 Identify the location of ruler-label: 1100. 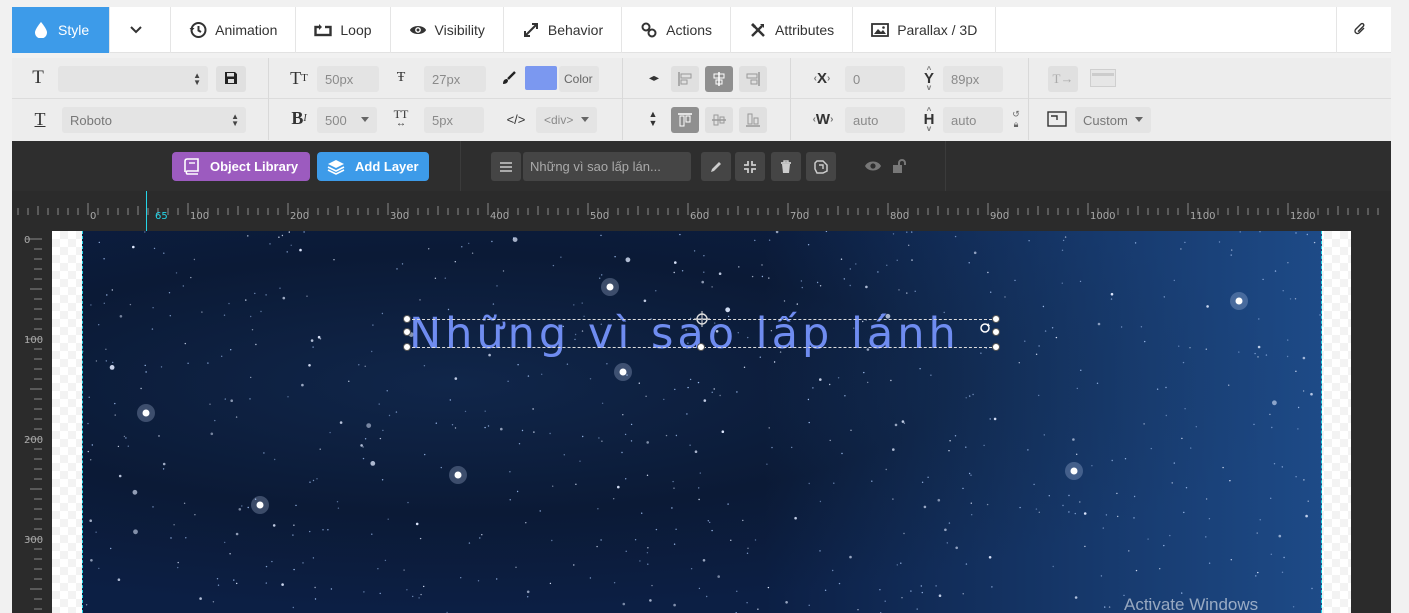
(1203, 216).